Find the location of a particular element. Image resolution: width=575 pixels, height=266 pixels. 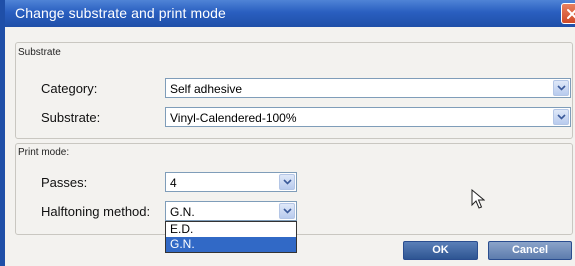

halftoning-options-list: E.D. G.N. is located at coordinates (231, 237).